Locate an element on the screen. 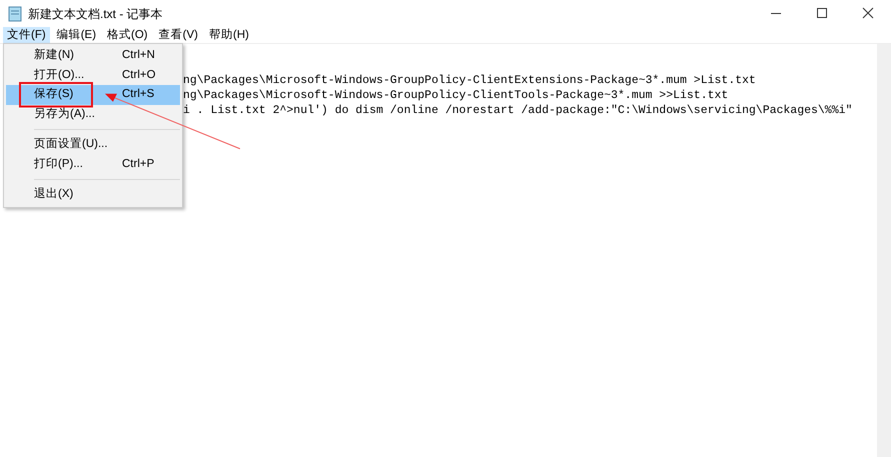 Image resolution: width=891 pixels, height=457 pixels. notepad-icon is located at coordinates (15, 14).